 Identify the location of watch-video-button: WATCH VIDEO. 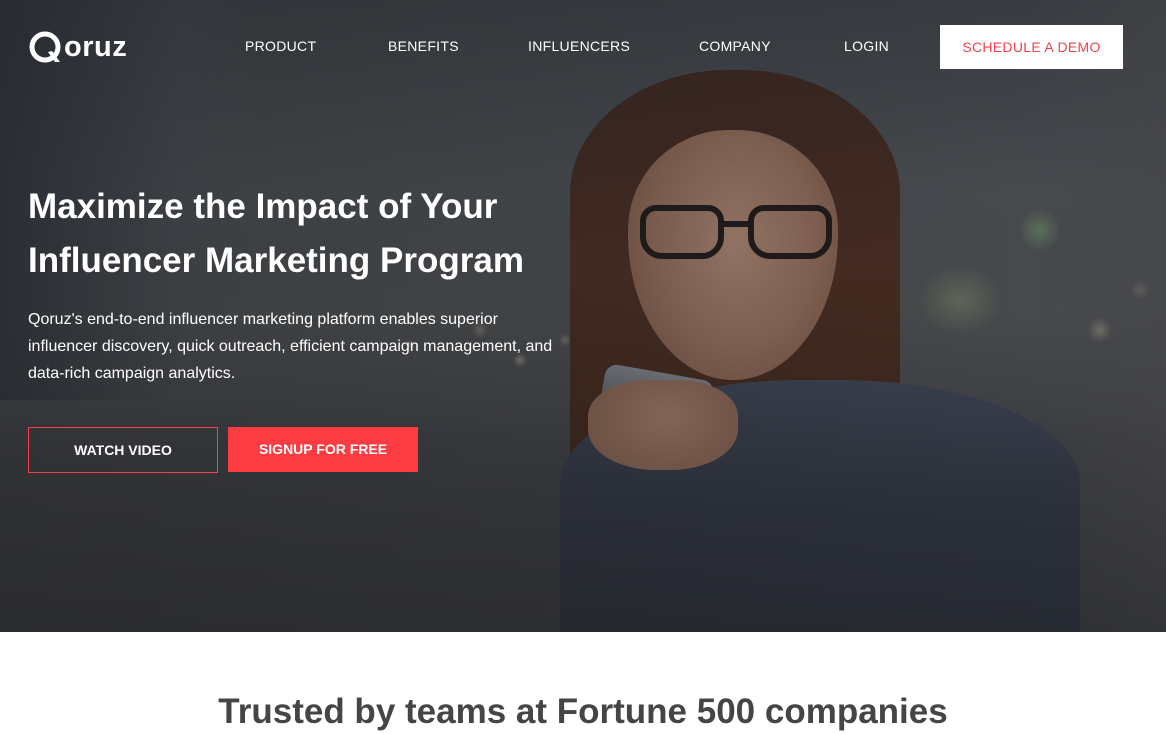
(123, 450).